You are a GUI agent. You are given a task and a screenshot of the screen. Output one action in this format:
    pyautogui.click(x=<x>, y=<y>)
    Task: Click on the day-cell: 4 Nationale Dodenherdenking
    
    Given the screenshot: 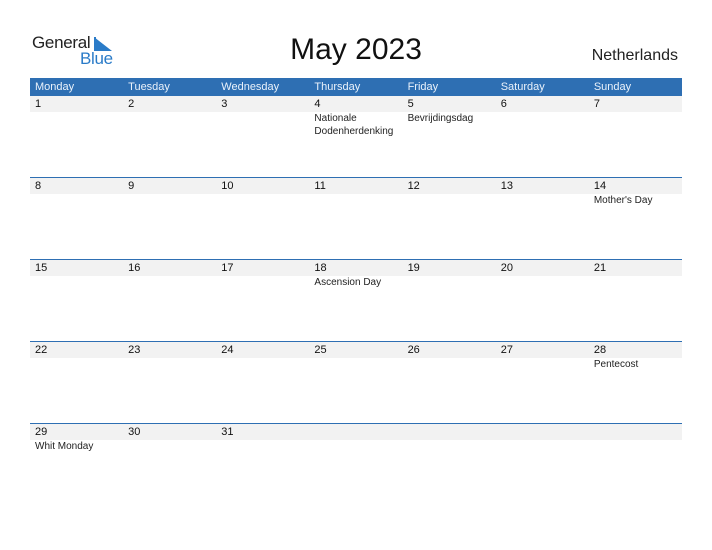 What is the action you would take?
    pyautogui.click(x=355, y=117)
    